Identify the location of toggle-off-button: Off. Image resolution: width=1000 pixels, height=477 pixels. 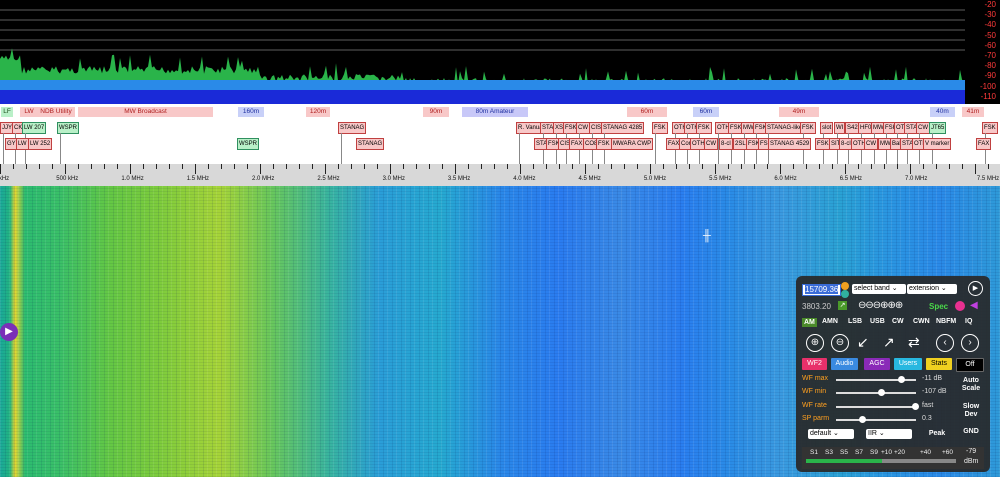
(970, 365).